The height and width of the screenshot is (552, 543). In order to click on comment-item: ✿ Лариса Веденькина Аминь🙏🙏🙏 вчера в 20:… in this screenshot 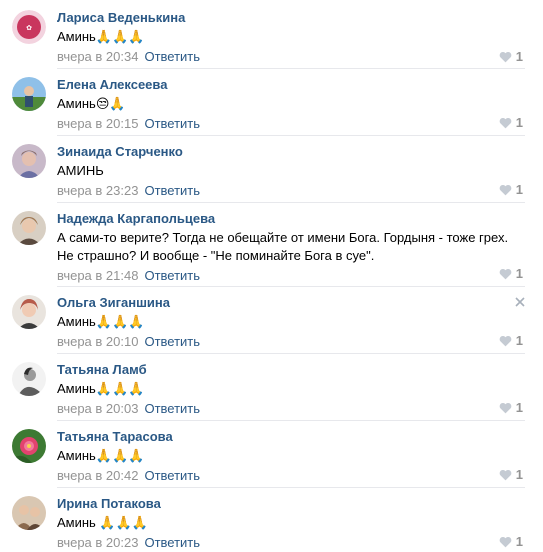, I will do `click(271, 39)`.